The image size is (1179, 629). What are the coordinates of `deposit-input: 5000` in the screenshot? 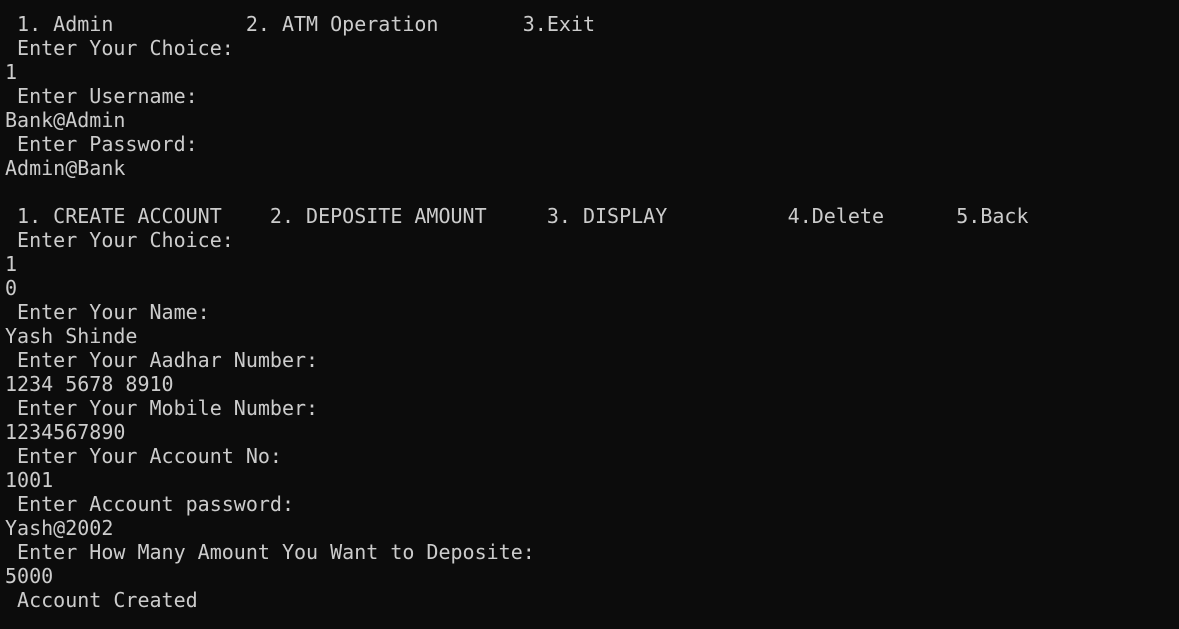 It's located at (29, 576).